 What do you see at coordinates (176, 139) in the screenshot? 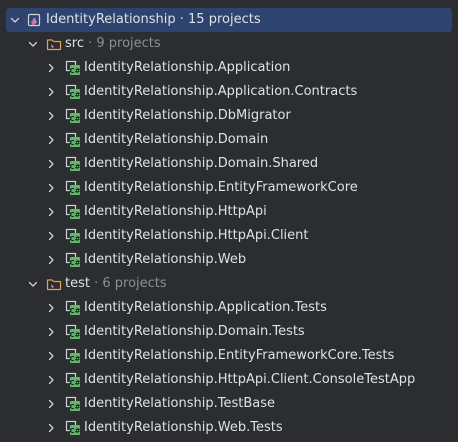
I see `project-name: IdentityRelationship.Domain` at bounding box center [176, 139].